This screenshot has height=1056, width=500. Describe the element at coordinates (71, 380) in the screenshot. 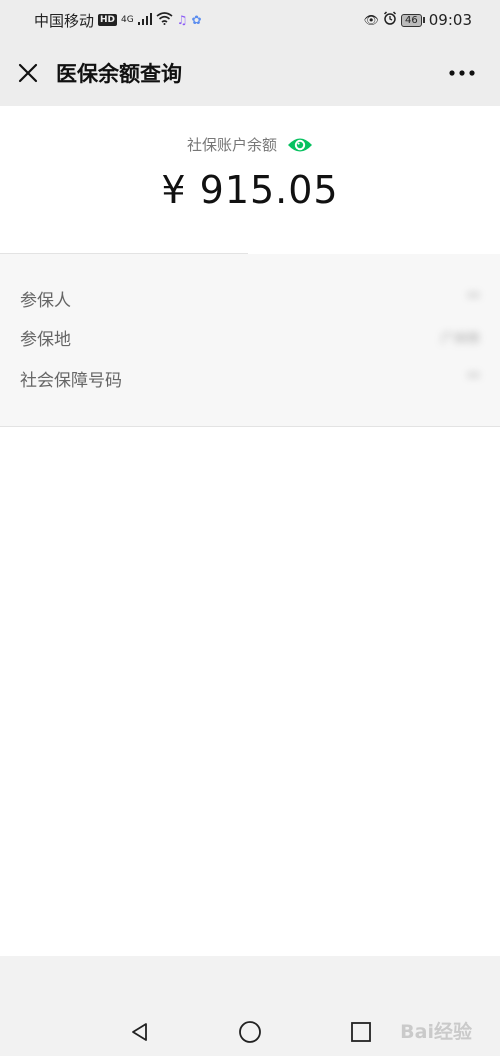

I see `info-label-social-security-number: 社会保障号码` at that location.